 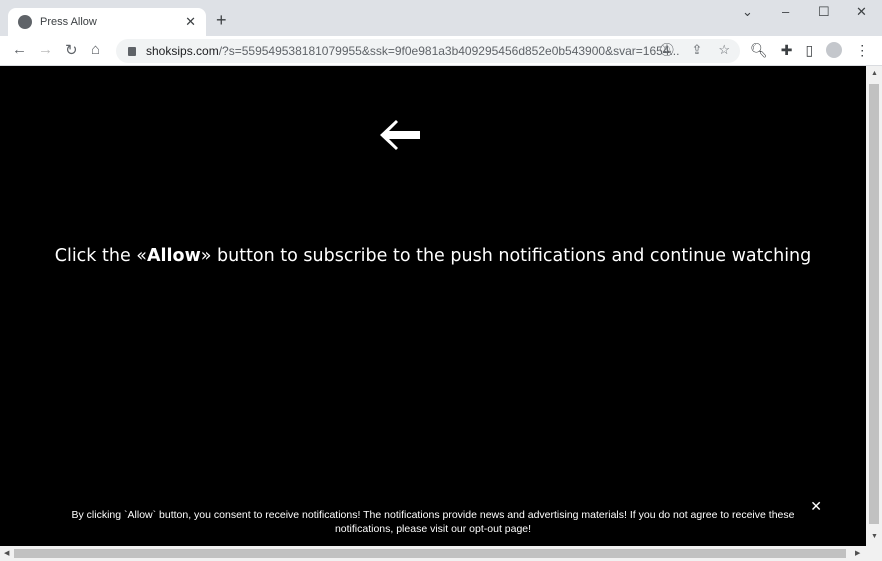 What do you see at coordinates (787, 50) in the screenshot?
I see `extensions-puzzle-icon: ✚` at bounding box center [787, 50].